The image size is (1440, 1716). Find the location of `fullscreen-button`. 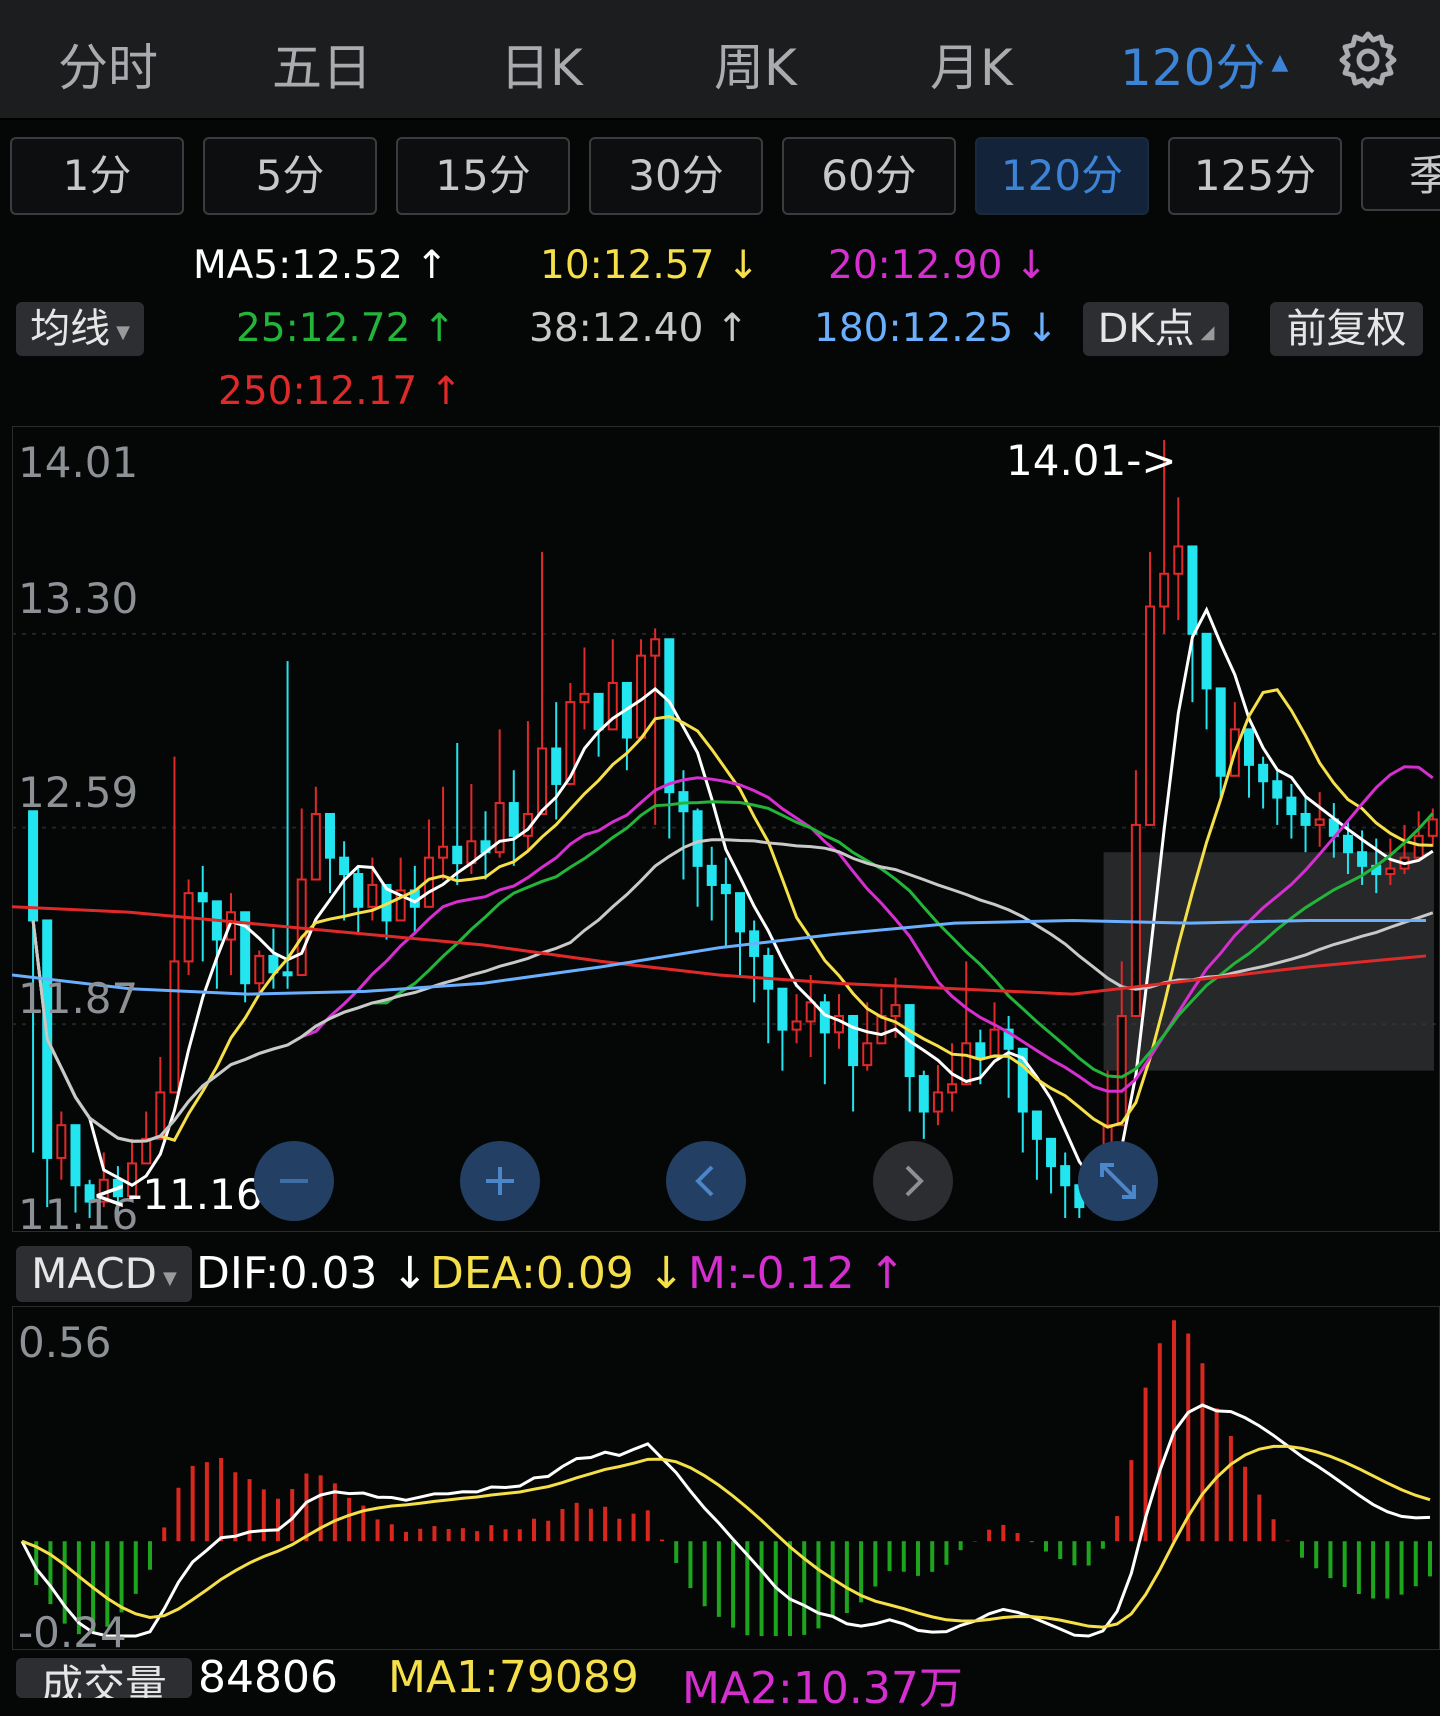

fullscreen-button is located at coordinates (1118, 1181).